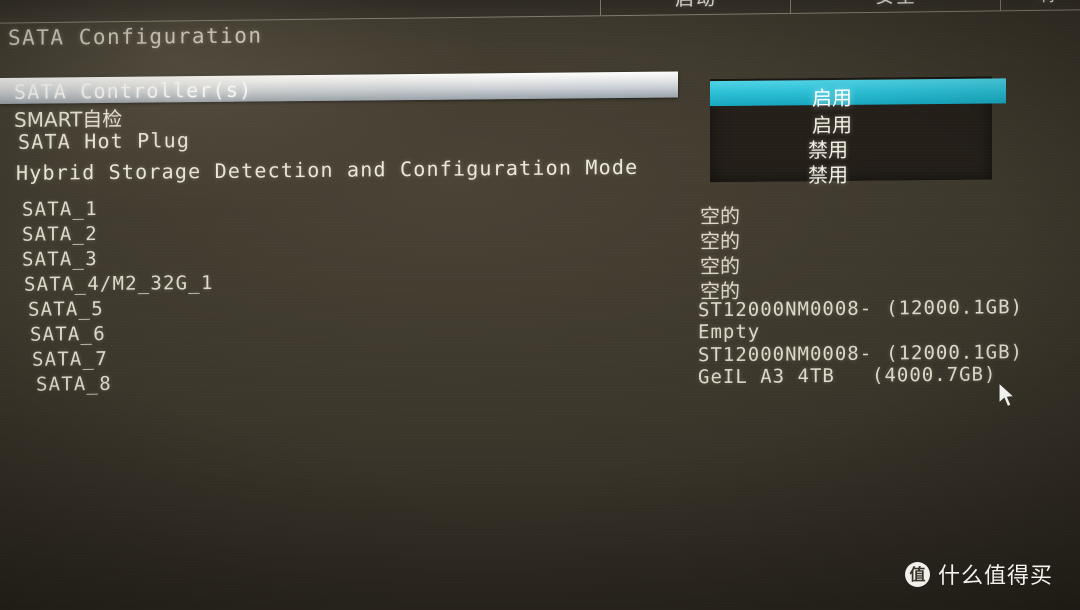 The image size is (1080, 610). I want to click on port-label-sata-8: SATA_8, so click(74, 384).